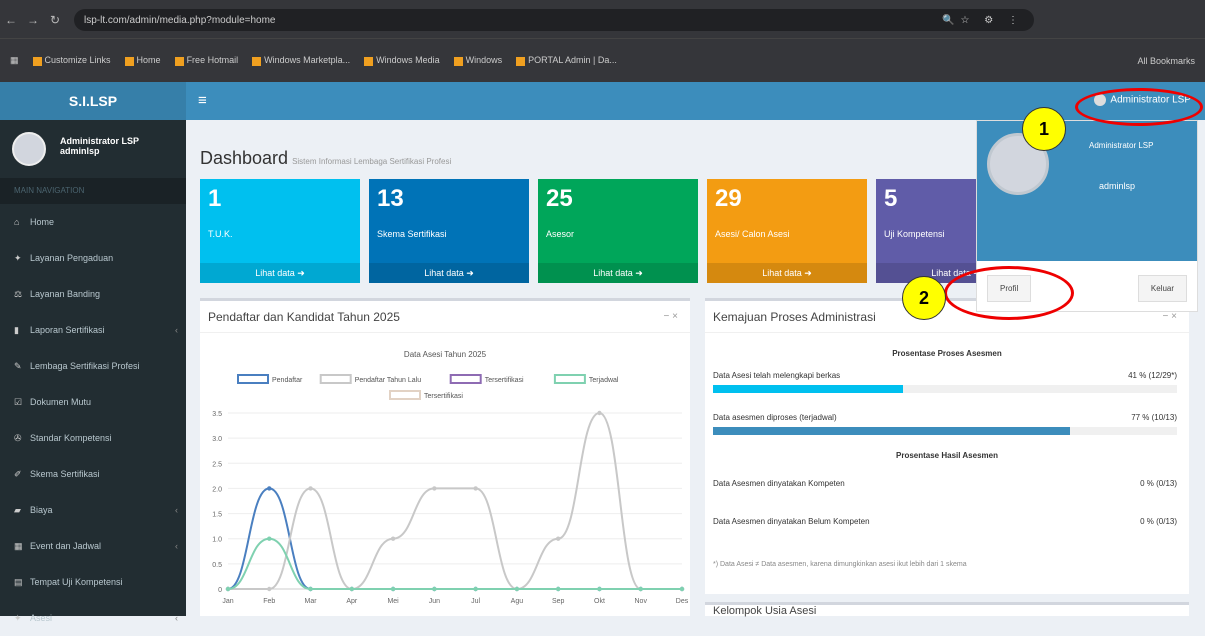 The image size is (1205, 636). What do you see at coordinates (671, 317) in the screenshot?
I see `panel-tools-icon: − ×` at bounding box center [671, 317].